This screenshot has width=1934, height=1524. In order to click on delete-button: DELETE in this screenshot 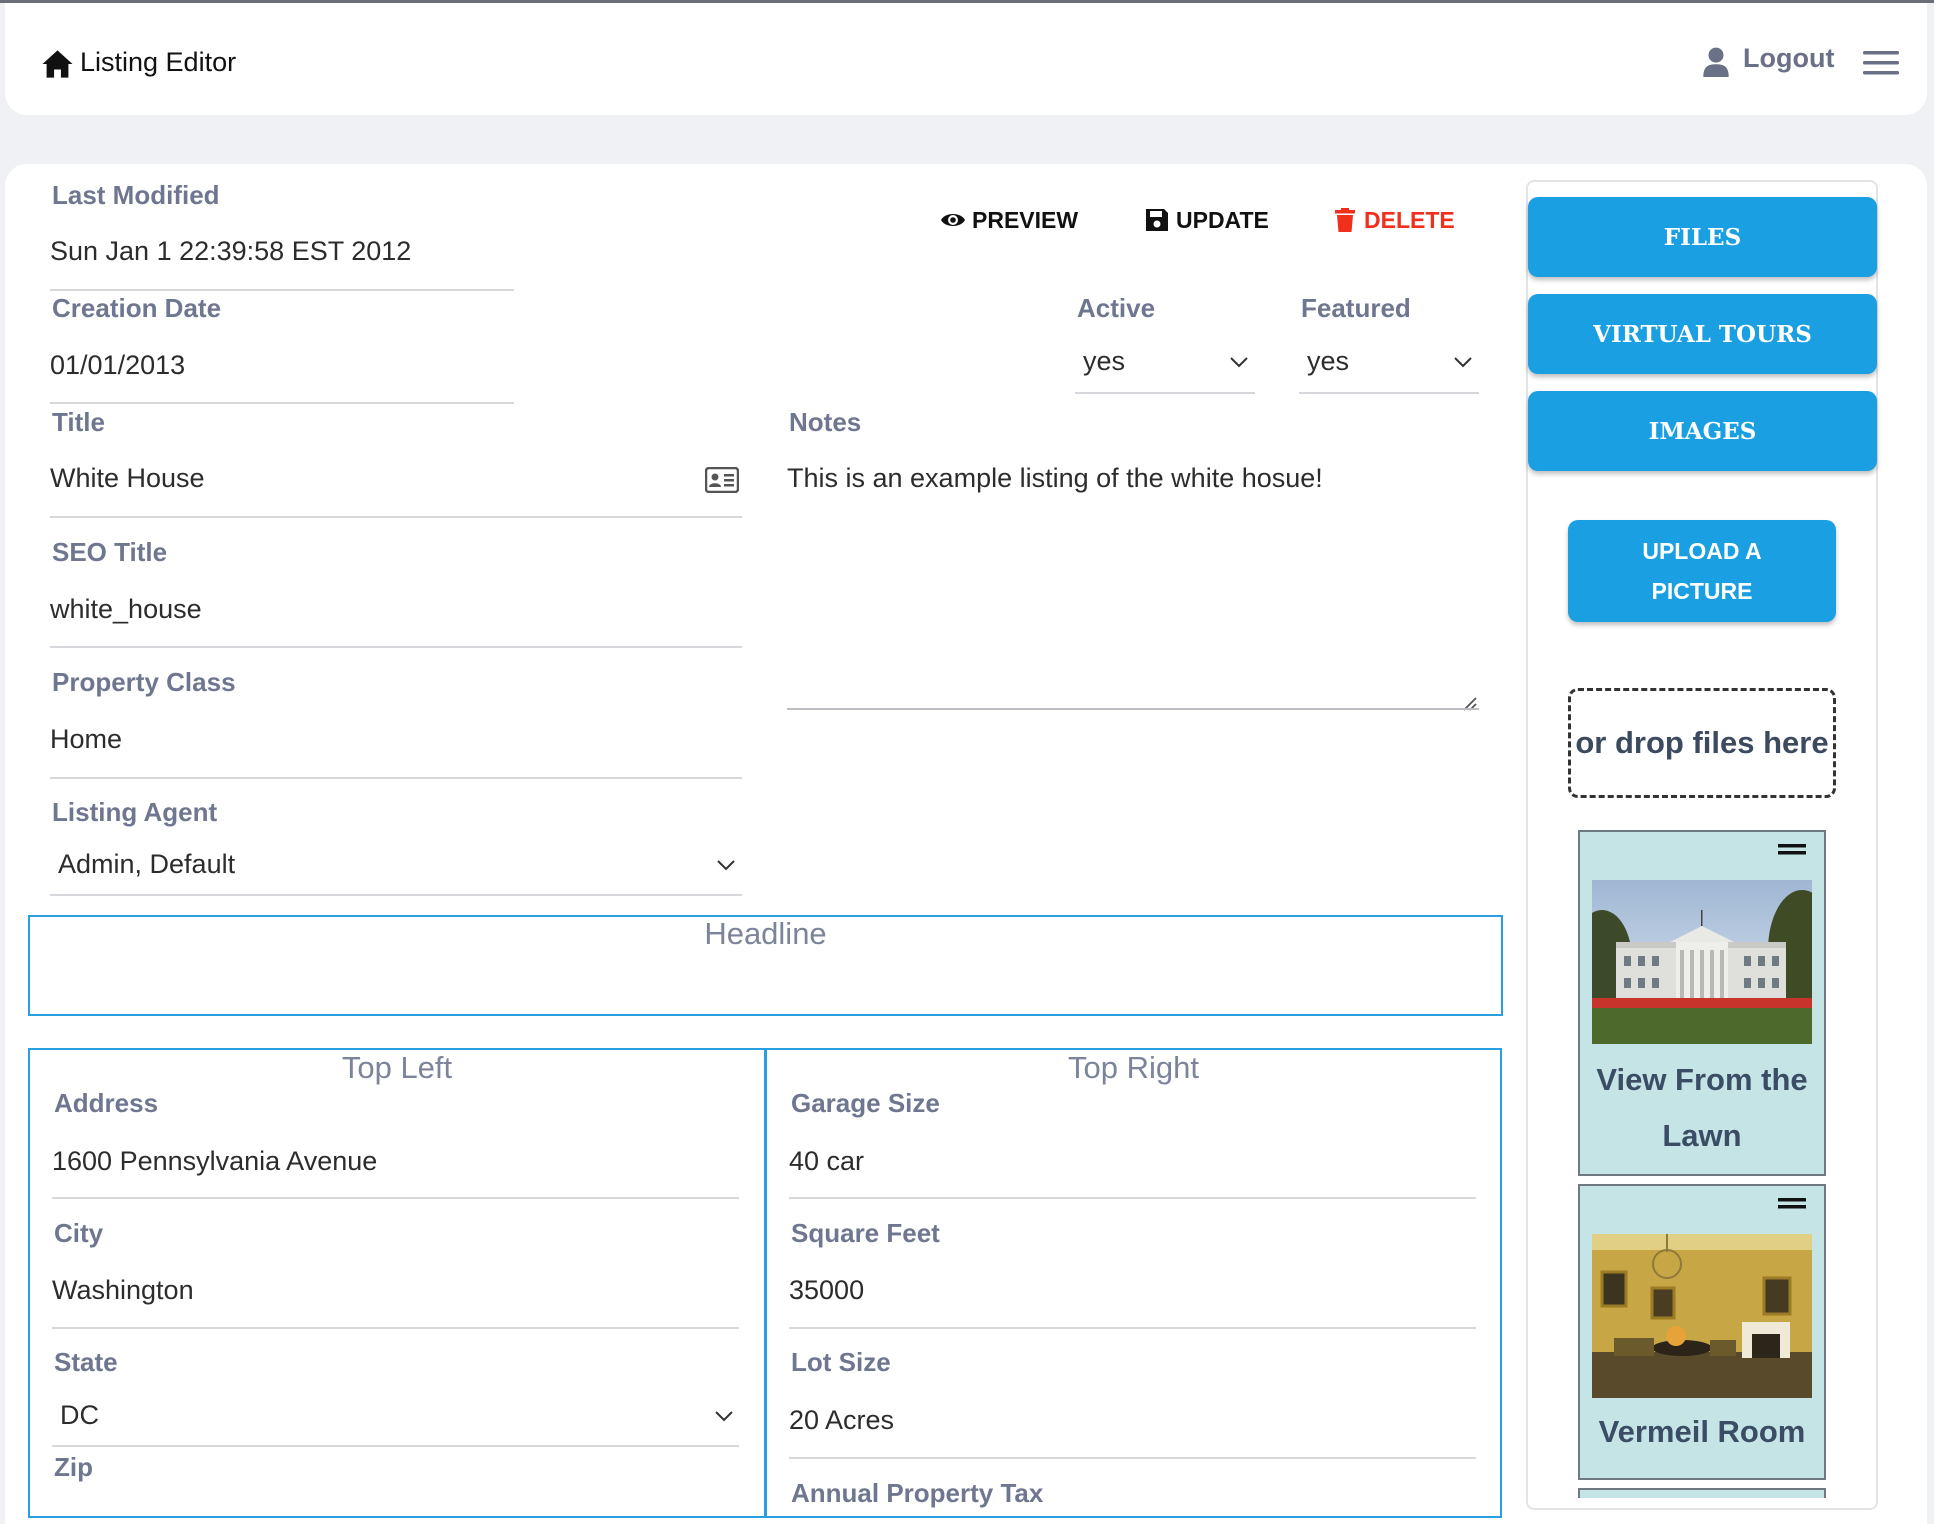, I will do `click(1393, 220)`.